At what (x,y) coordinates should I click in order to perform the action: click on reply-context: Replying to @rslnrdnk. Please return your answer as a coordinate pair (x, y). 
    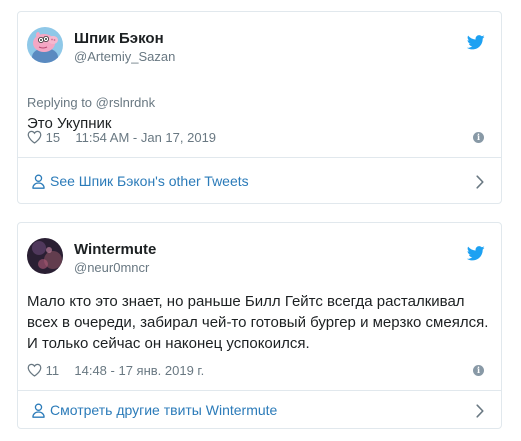
    Looking at the image, I should click on (91, 102).